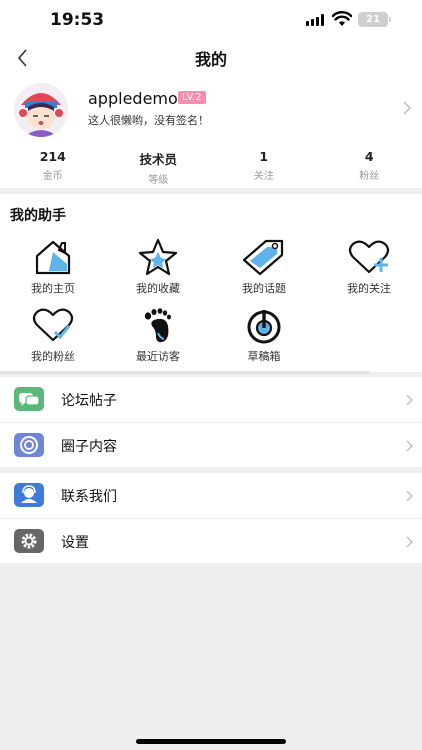 The height and width of the screenshot is (750, 422). Describe the element at coordinates (263, 176) in the screenshot. I see `stat-label: 关注` at that location.